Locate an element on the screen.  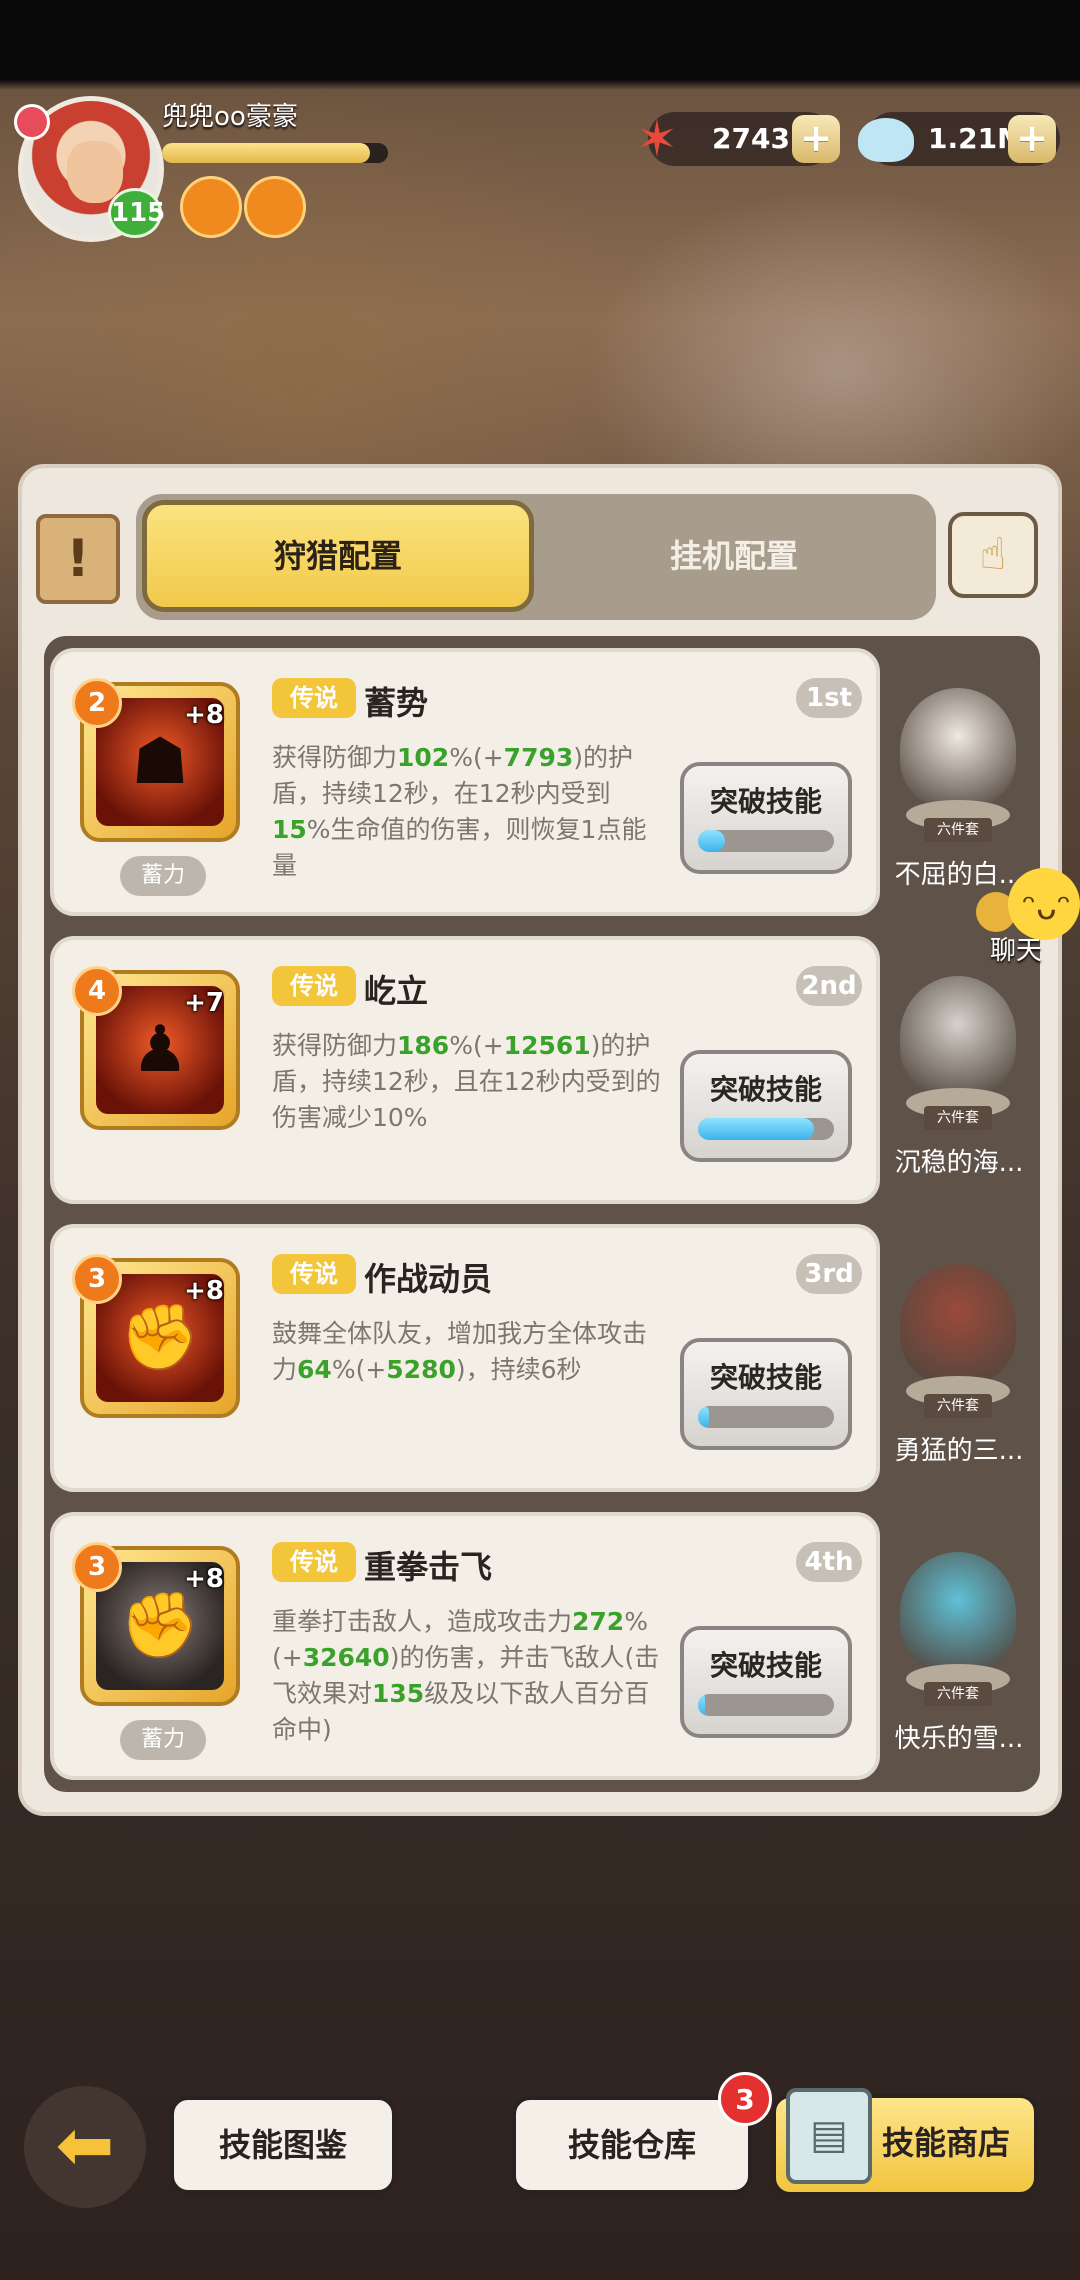
skill-level-1: 2 is located at coordinates (97, 703).